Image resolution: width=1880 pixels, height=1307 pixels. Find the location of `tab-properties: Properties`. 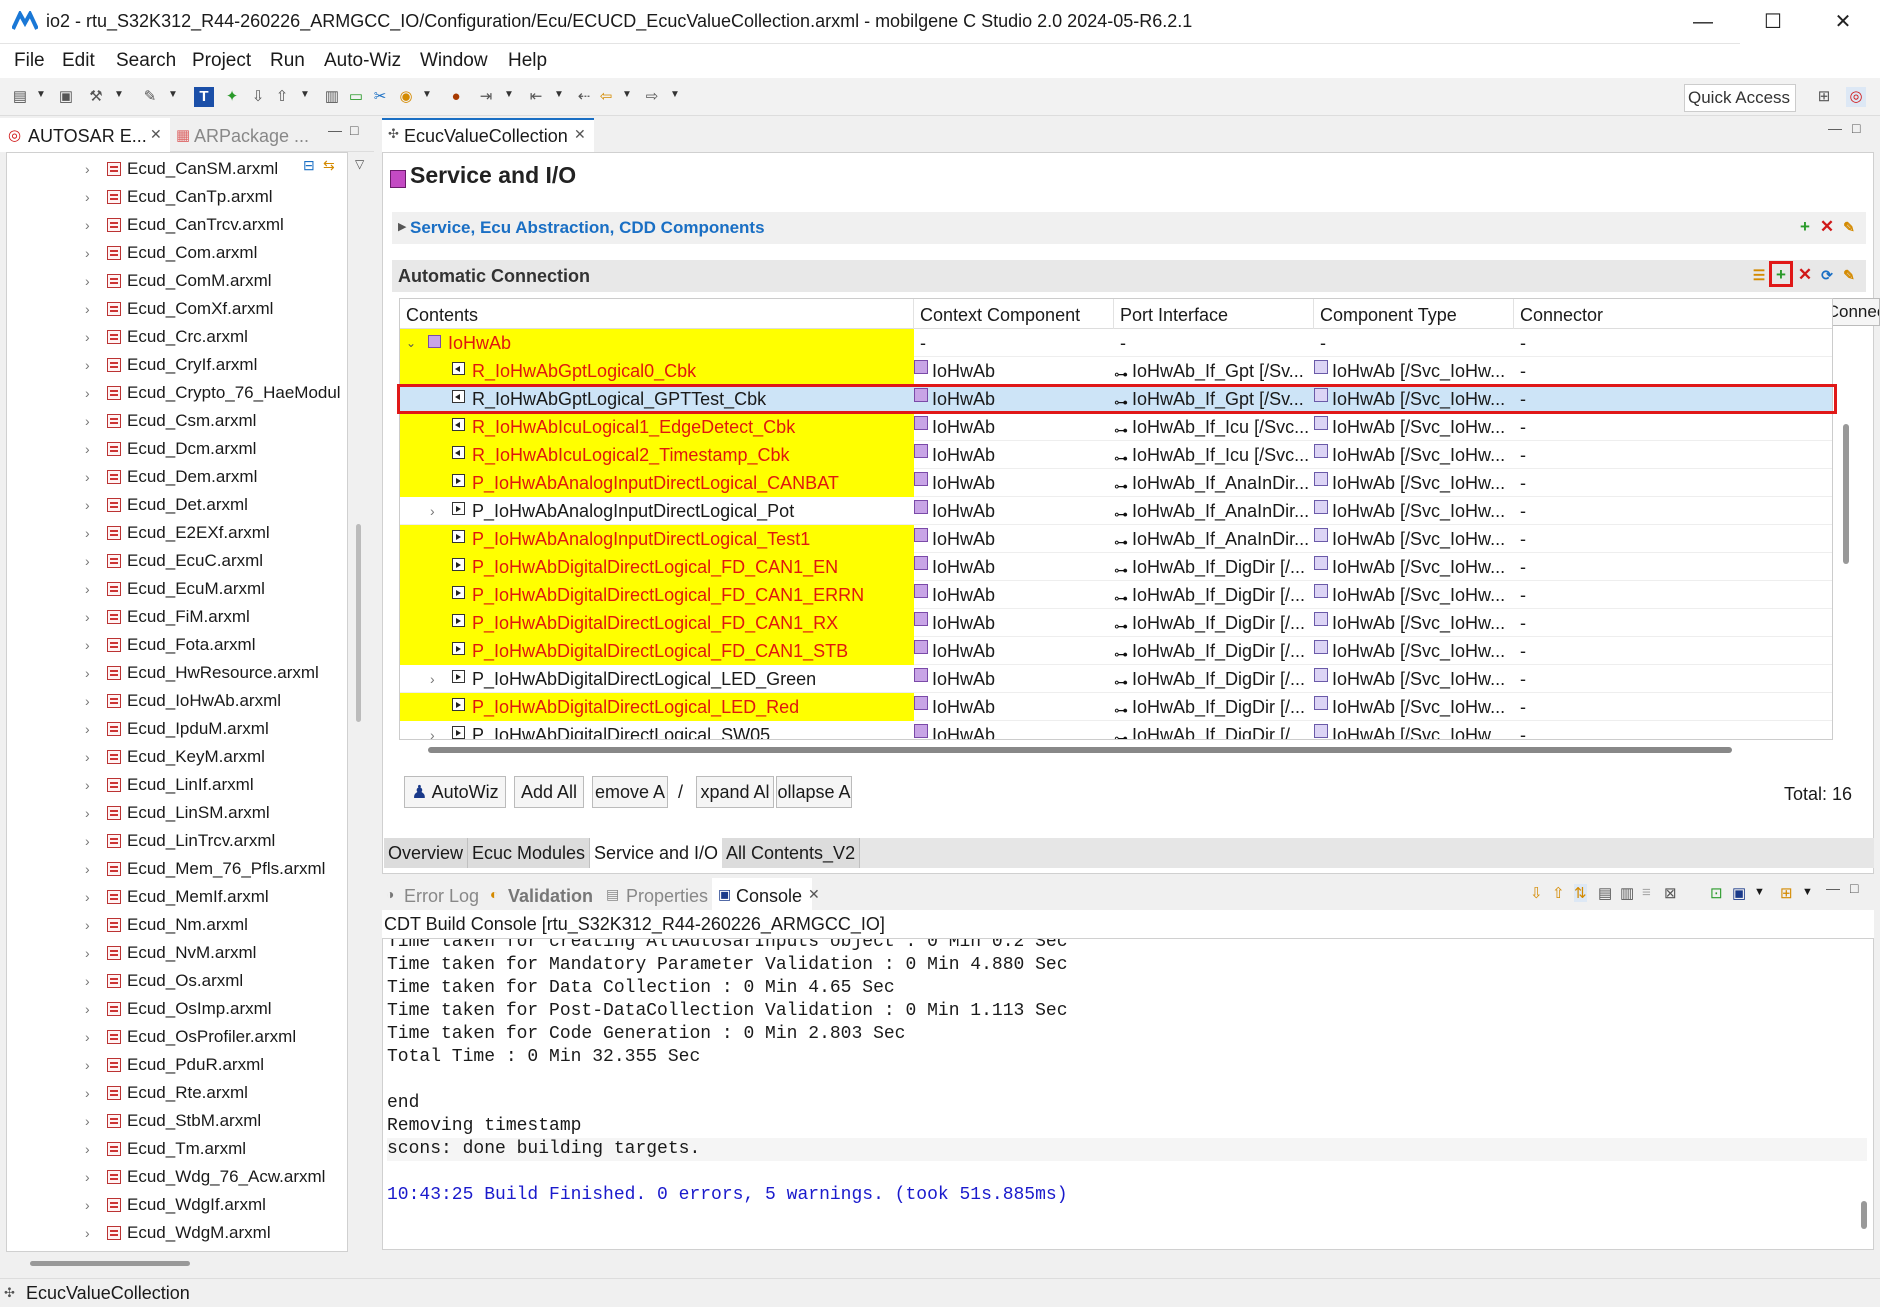

tab-properties: Properties is located at coordinates (667, 896).